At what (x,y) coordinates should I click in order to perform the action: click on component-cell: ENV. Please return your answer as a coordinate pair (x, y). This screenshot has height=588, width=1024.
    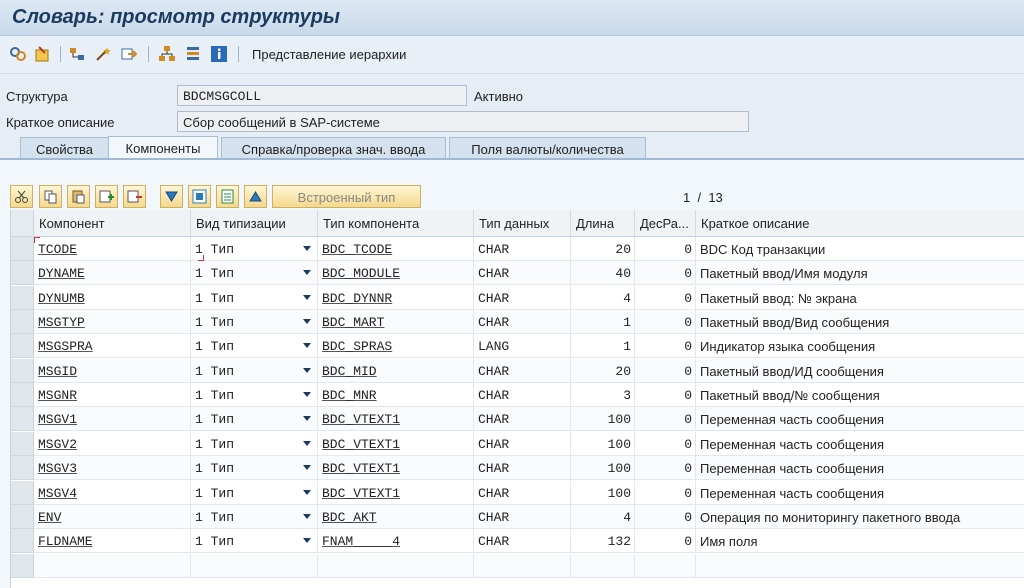
    Looking at the image, I should click on (112, 516).